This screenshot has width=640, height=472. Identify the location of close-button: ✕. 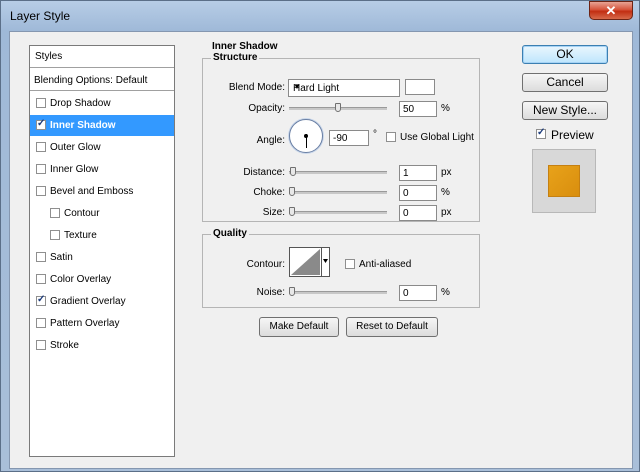
(611, 10).